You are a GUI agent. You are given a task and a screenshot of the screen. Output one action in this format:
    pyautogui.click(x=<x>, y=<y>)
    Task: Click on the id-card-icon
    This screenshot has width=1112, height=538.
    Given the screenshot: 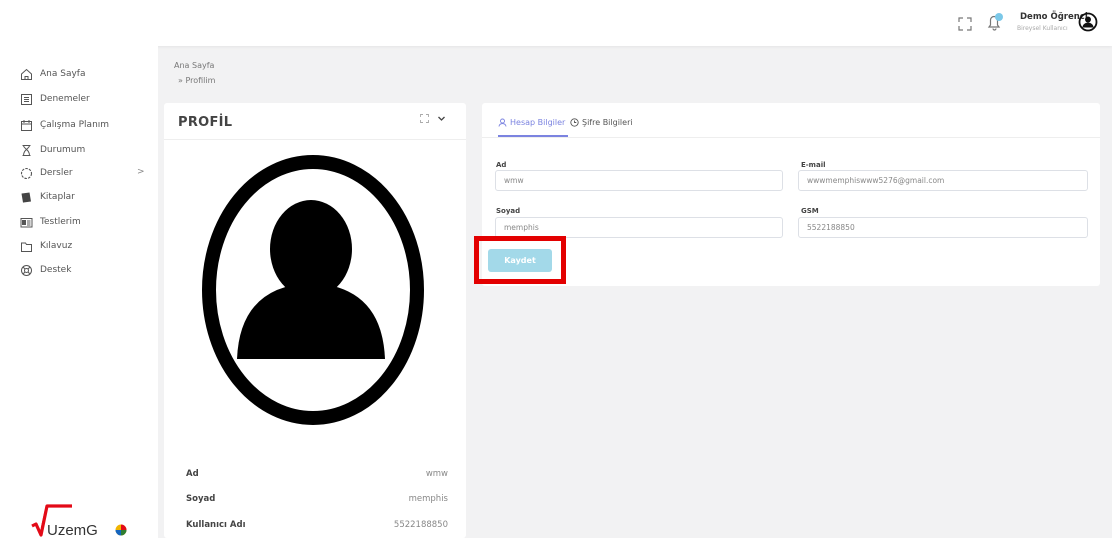 What is the action you would take?
    pyautogui.click(x=26, y=222)
    